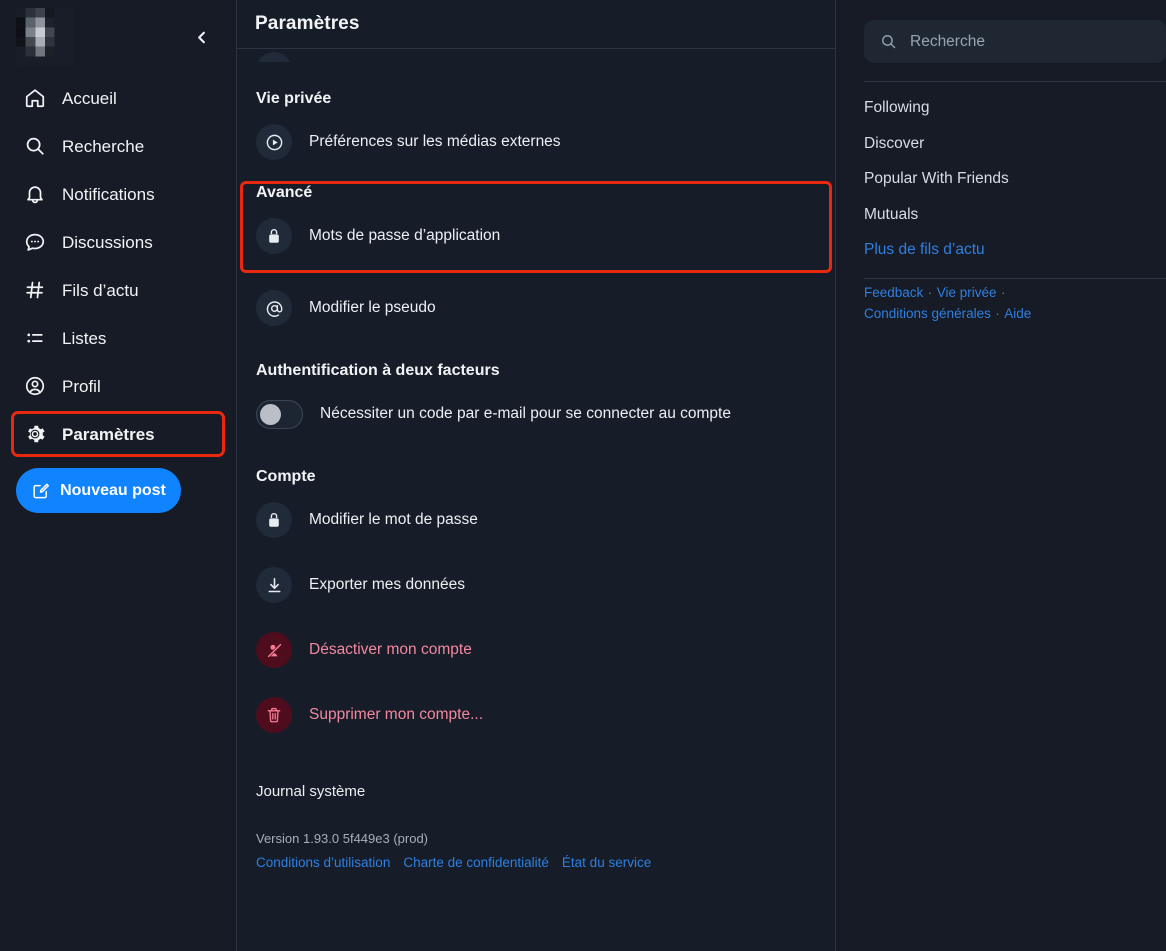 The height and width of the screenshot is (951, 1166). Describe the element at coordinates (967, 292) in the screenshot. I see `rail-link-privacy: Vie privée` at that location.